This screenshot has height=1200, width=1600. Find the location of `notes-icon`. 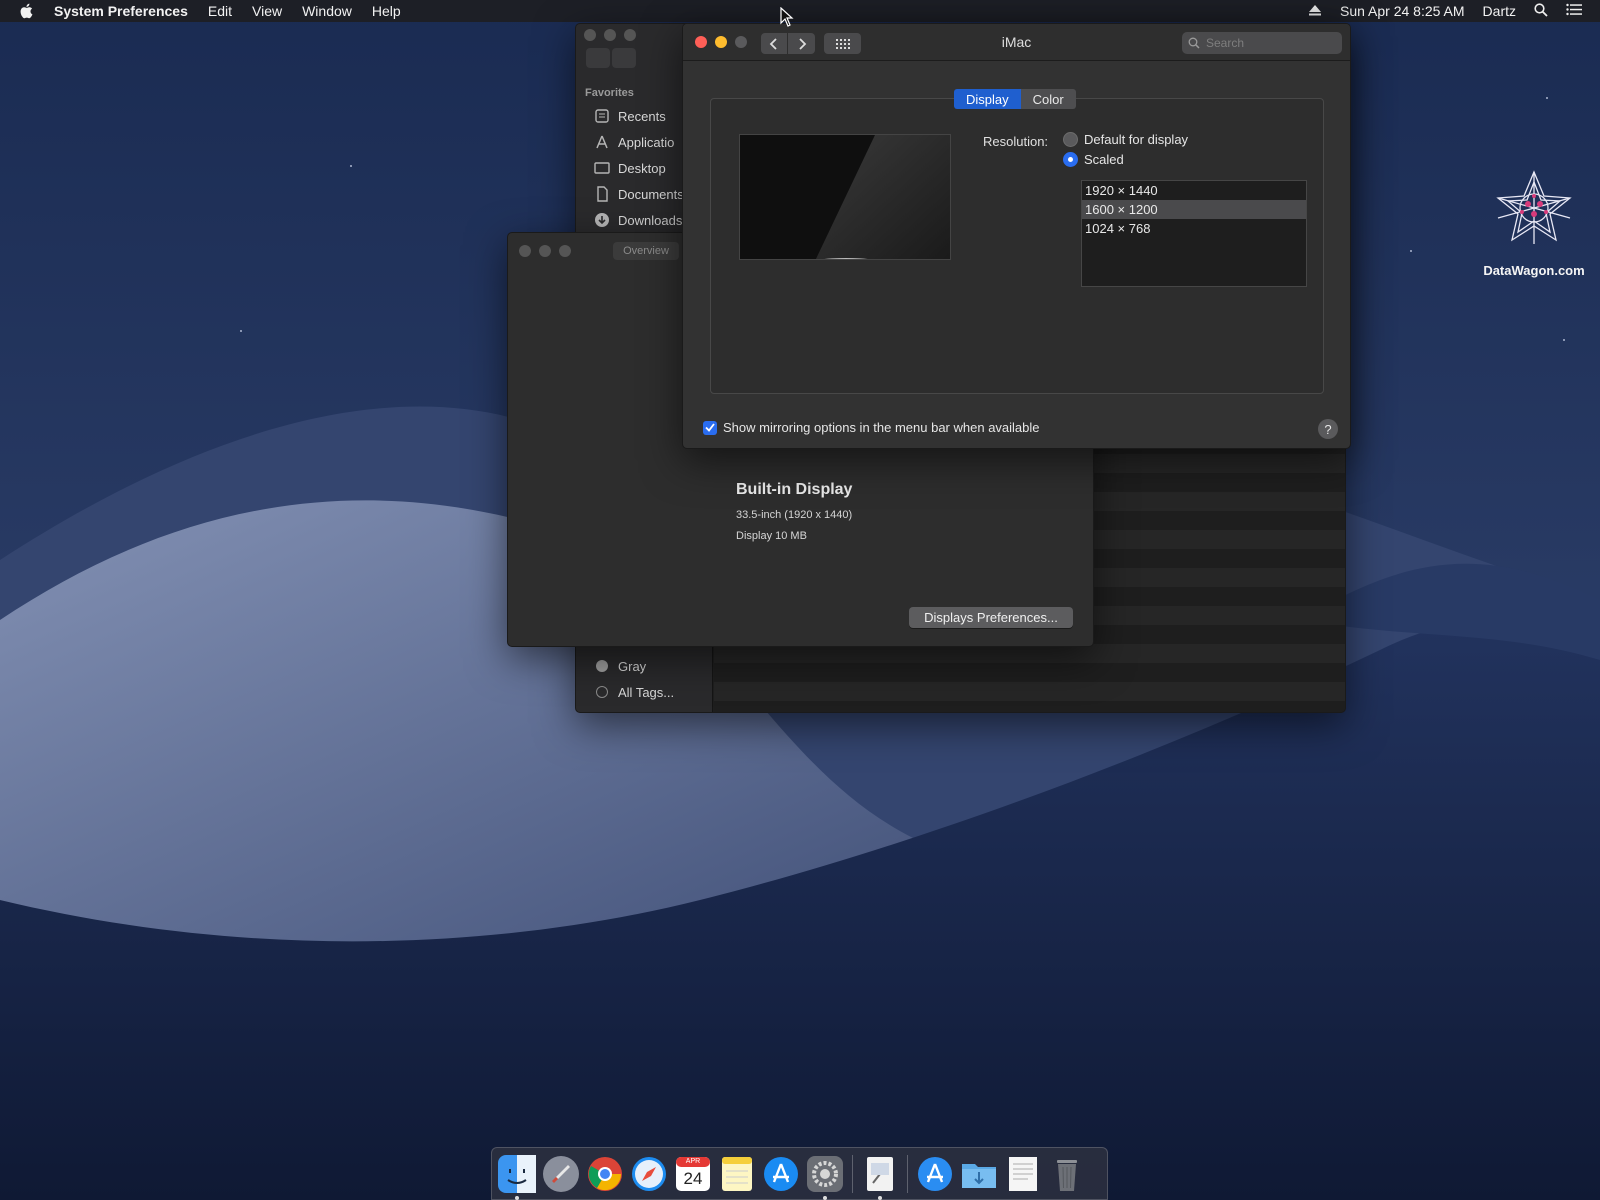

notes-icon is located at coordinates (737, 1173).